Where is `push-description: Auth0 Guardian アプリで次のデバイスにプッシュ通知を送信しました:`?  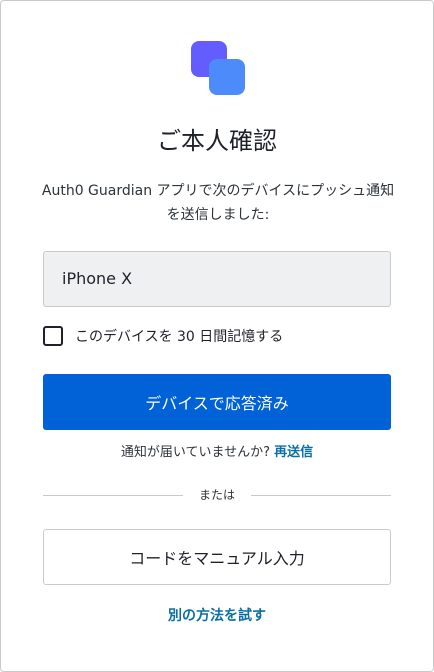
push-description: Auth0 Guardian アプリで次のデバイスにプッシュ通知を送信しました: is located at coordinates (218, 203).